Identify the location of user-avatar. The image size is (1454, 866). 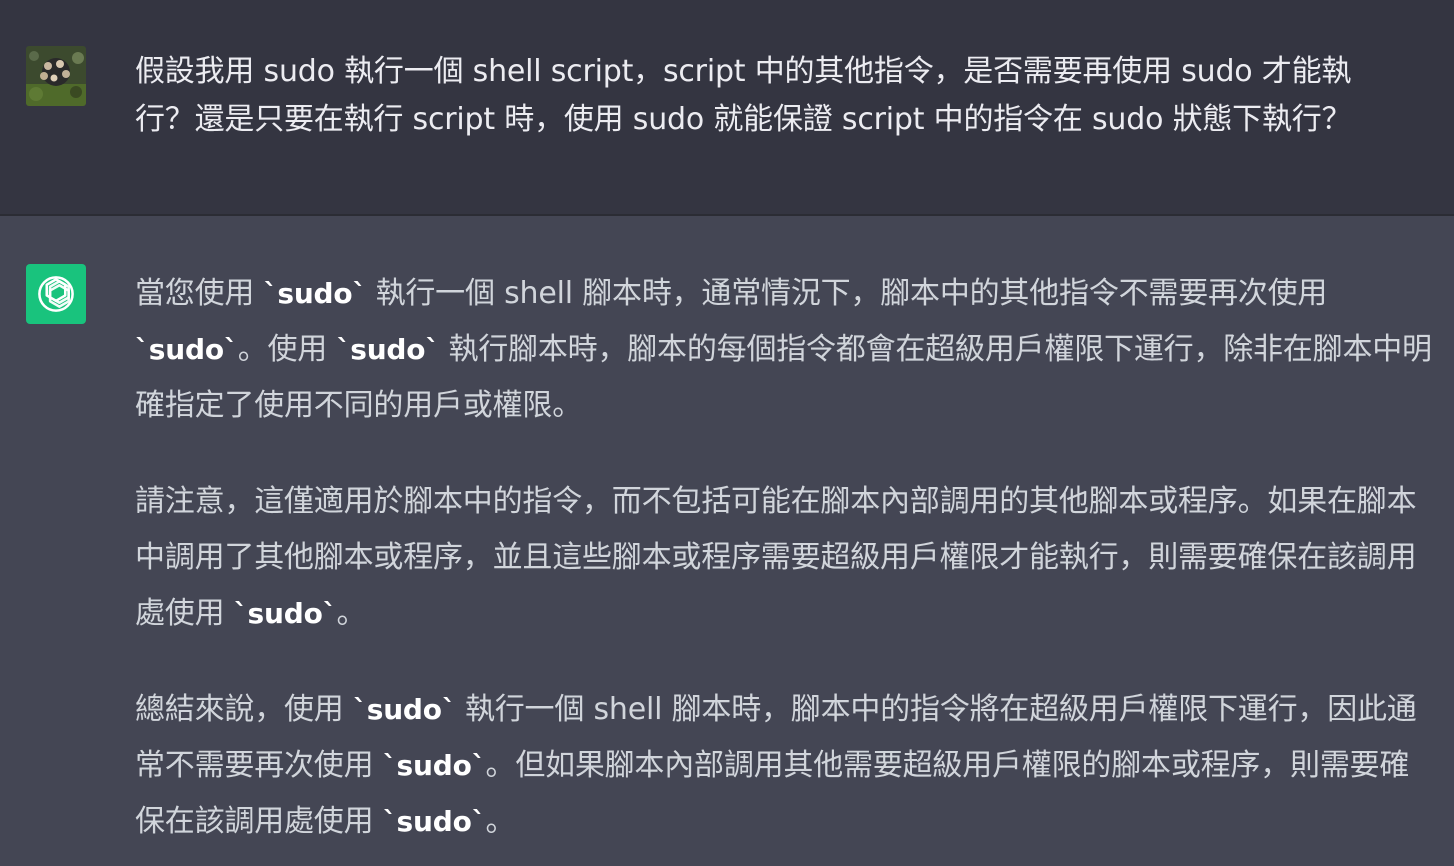
(56, 76).